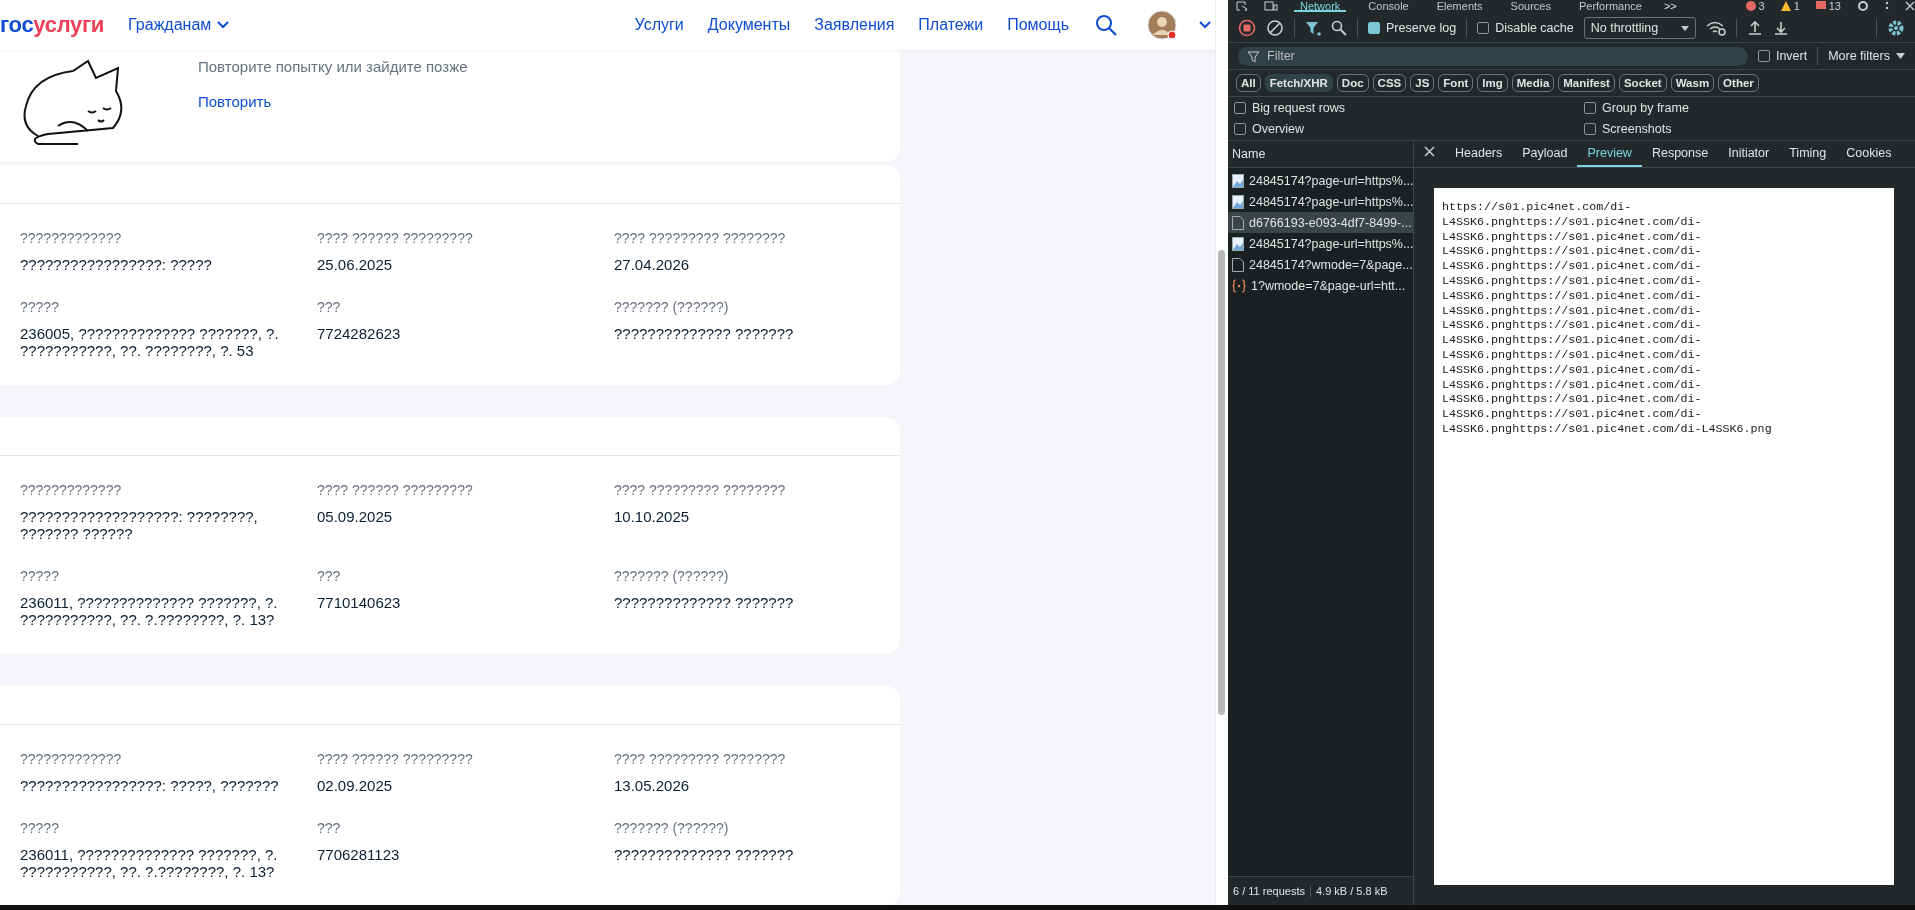  Describe the element at coordinates (652, 516) in the screenshot. I see `field-value: 10.10.2025` at that location.